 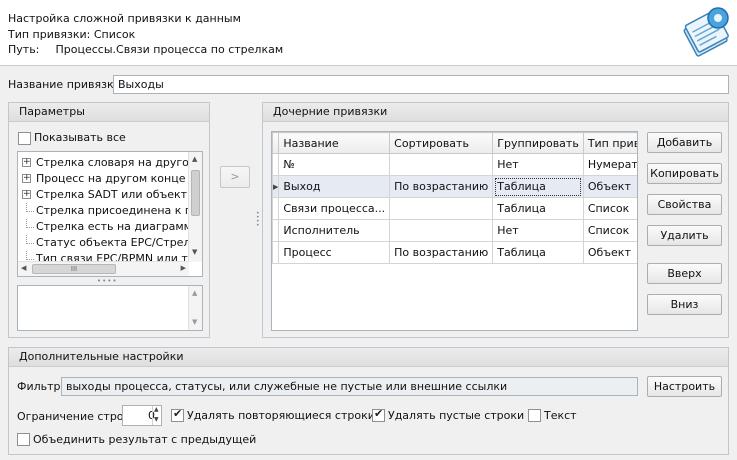 What do you see at coordinates (194, 293) in the screenshot?
I see `desc-scroll-up-icon: ▲` at bounding box center [194, 293].